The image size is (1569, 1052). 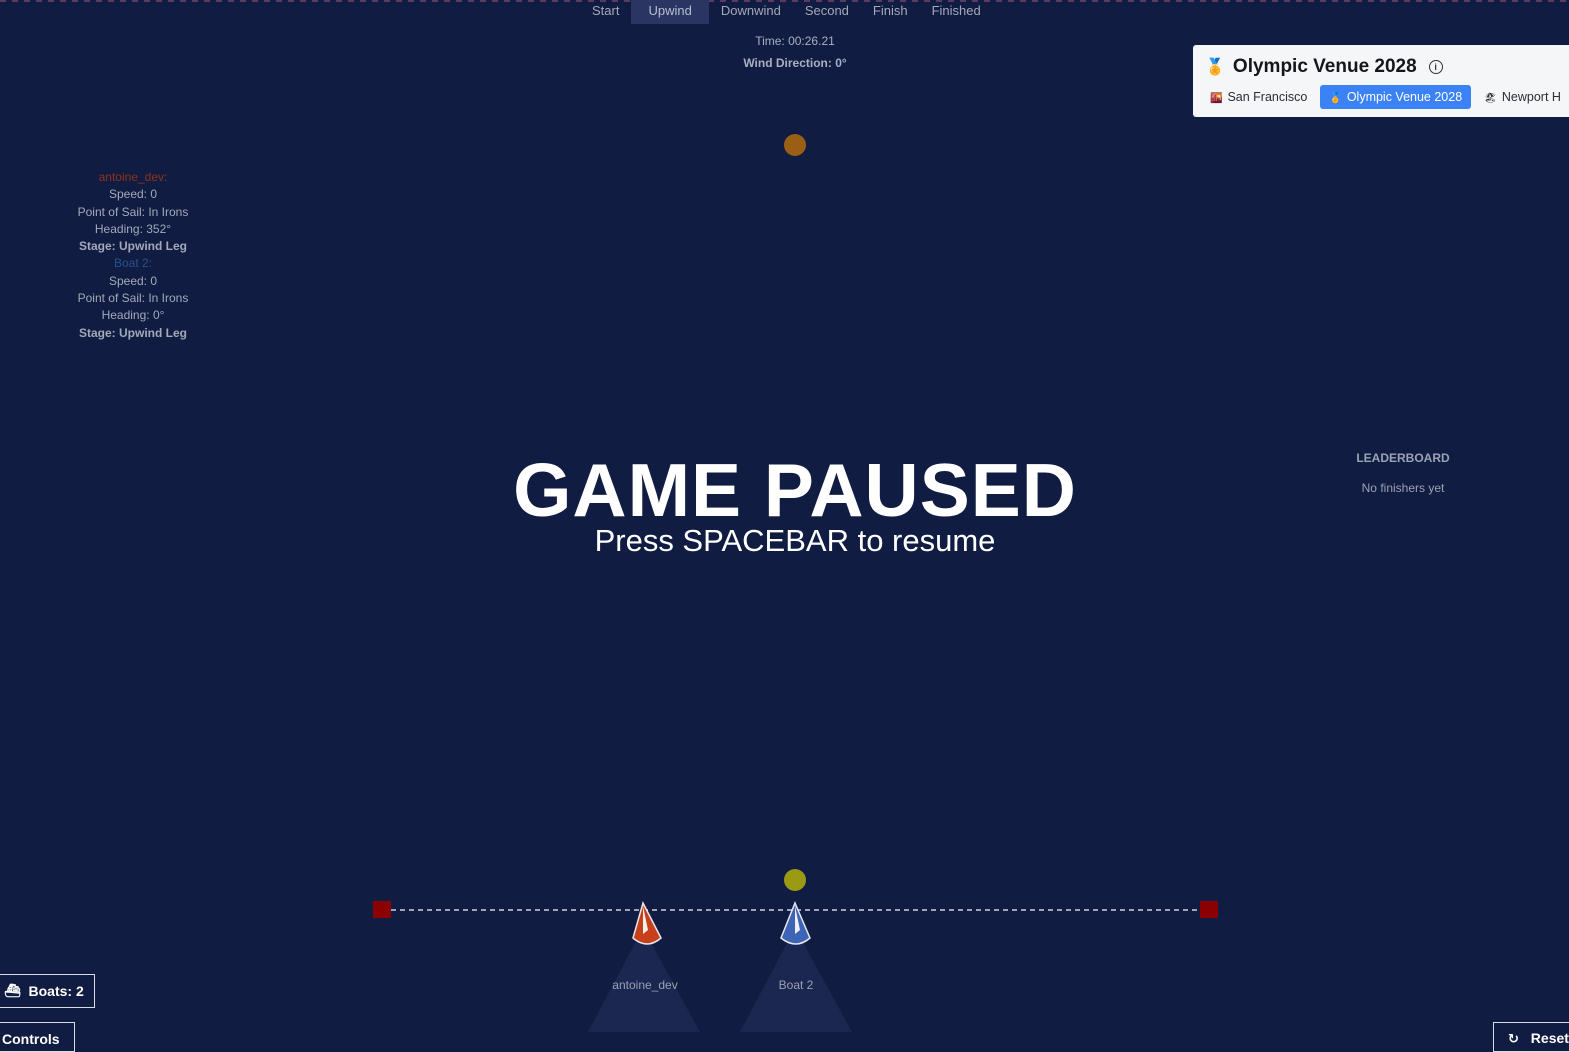 What do you see at coordinates (795, 880) in the screenshot?
I see `start-mark-buoy` at bounding box center [795, 880].